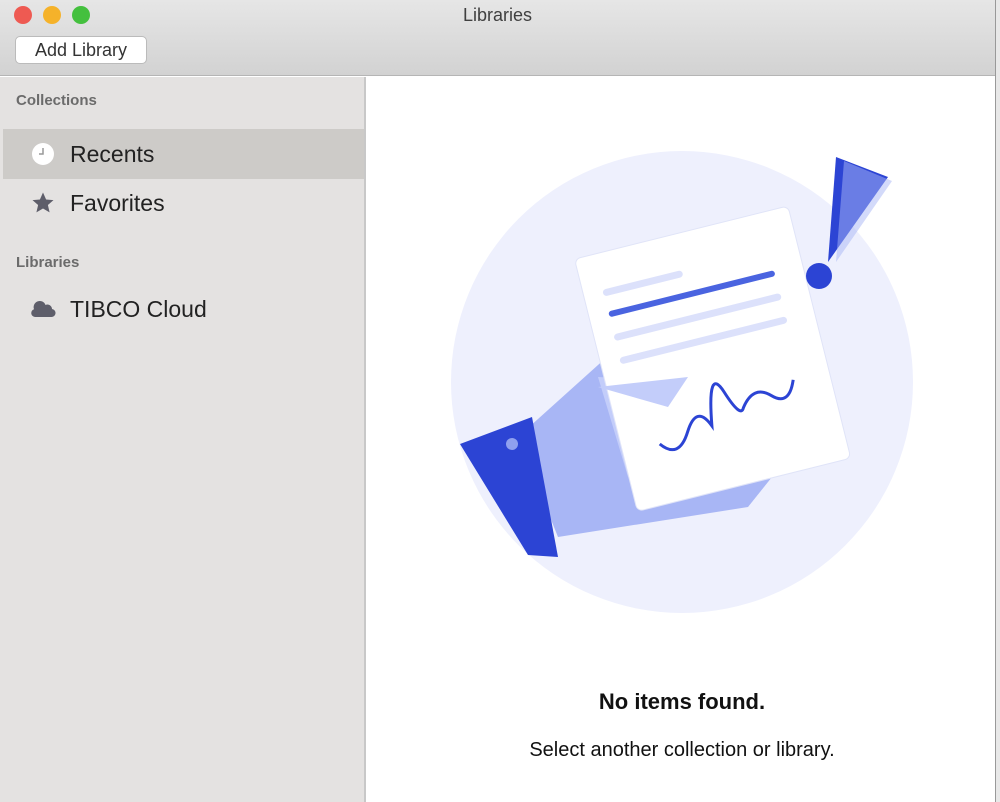 The height and width of the screenshot is (802, 1000). Describe the element at coordinates (183, 203) in the screenshot. I see `sidebar-item-favorites: Favorites` at that location.